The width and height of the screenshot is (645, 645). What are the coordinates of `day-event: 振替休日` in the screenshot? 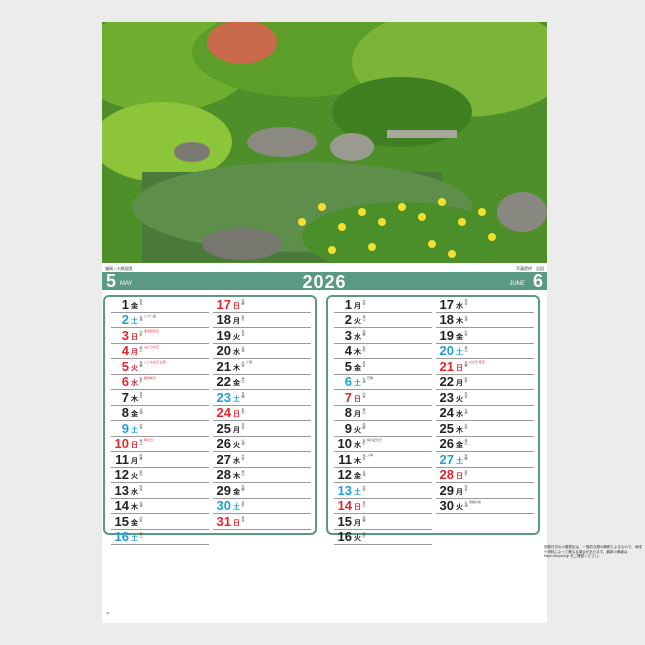 It's located at (150, 377).